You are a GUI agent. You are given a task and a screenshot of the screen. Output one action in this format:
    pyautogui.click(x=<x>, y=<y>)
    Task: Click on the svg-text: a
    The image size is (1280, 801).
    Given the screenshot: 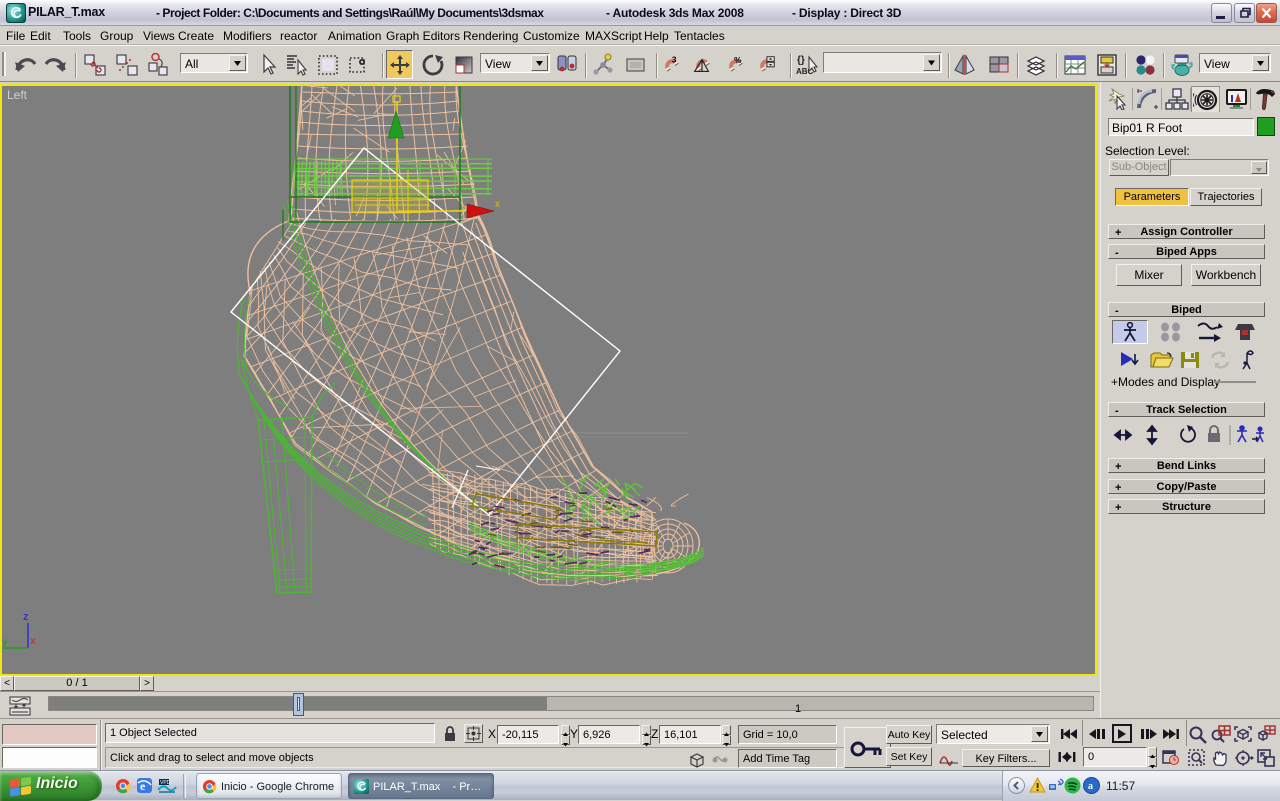 What is the action you would take?
    pyautogui.click(x=1090, y=786)
    